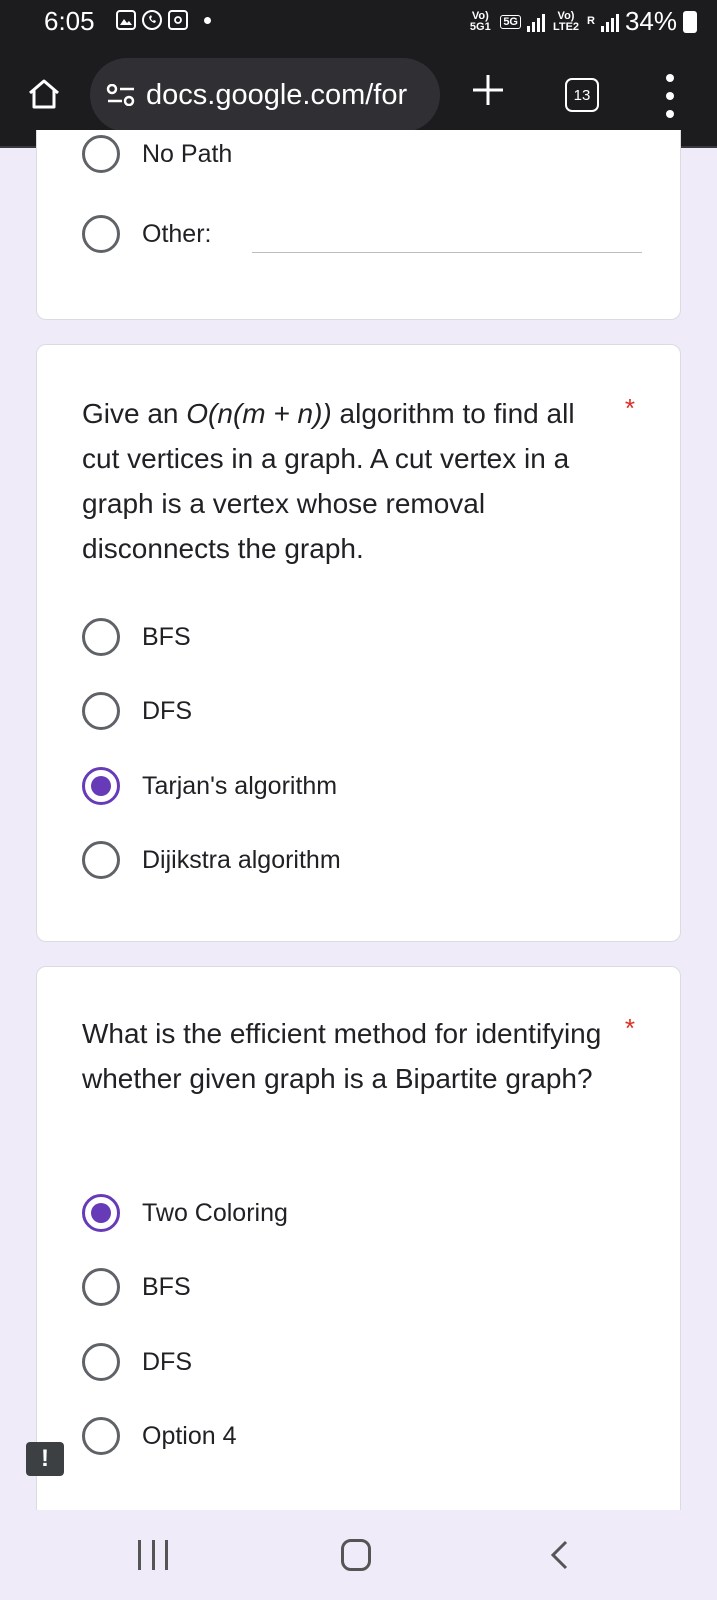 This screenshot has height=1600, width=717. What do you see at coordinates (690, 21) in the screenshot?
I see `battery-icon` at bounding box center [690, 21].